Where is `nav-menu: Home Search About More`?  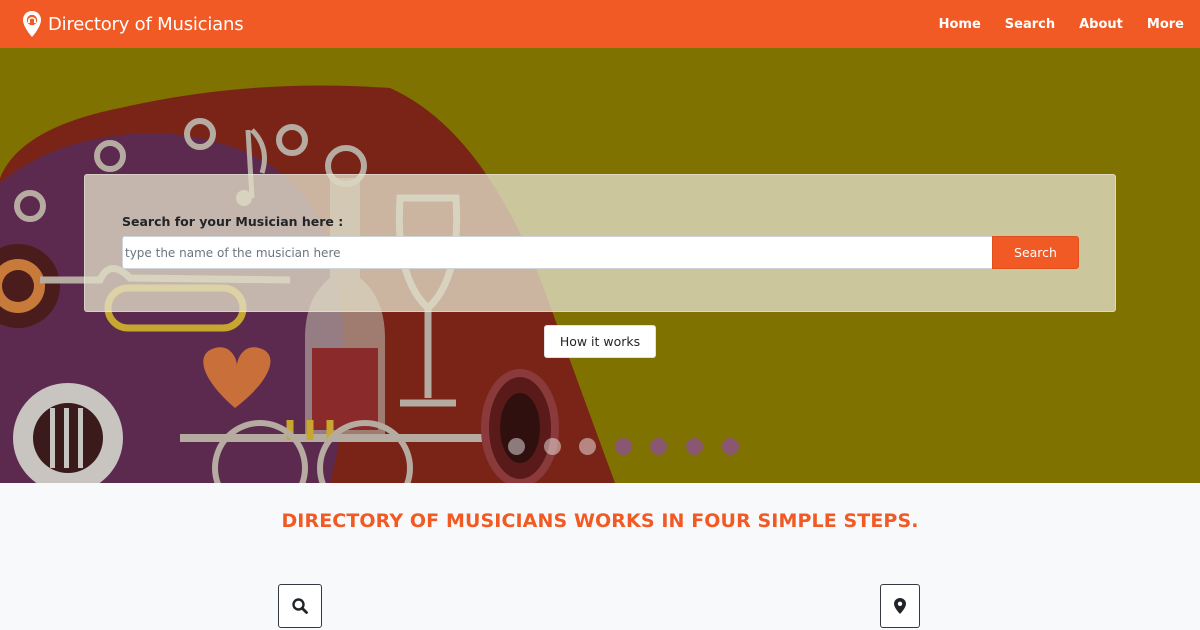
nav-menu: Home Search About More is located at coordinates (1049, 24).